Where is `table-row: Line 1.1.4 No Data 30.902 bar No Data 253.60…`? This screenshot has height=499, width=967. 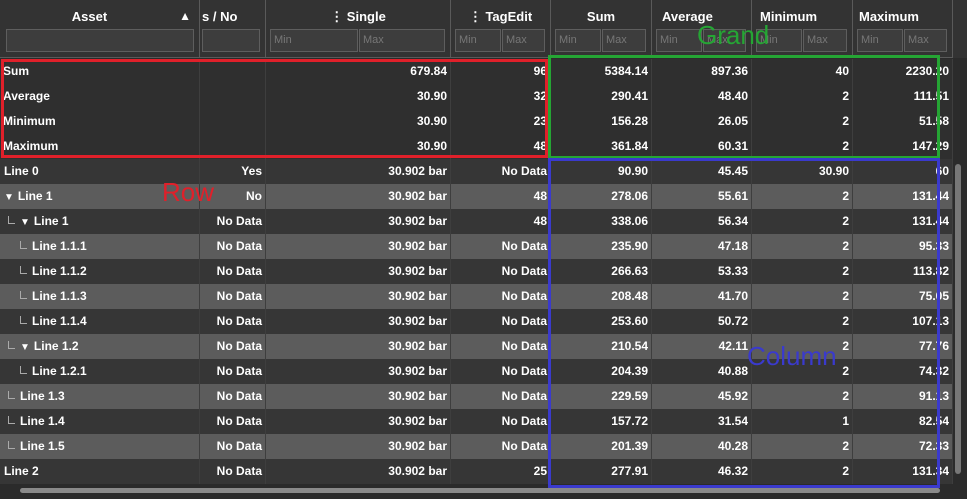
table-row: Line 1.1.4 No Data 30.902 bar No Data 253.60… is located at coordinates (476, 321).